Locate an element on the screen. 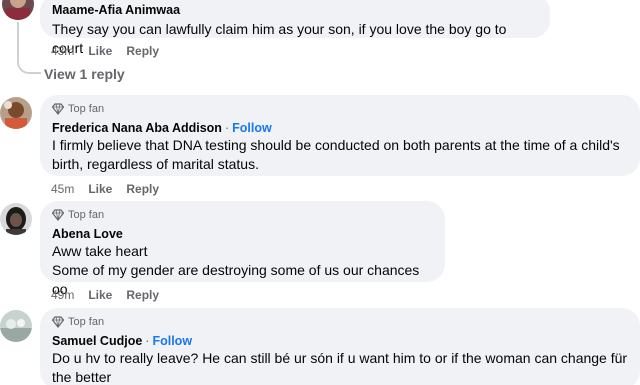  comment-actions: 45m Like Reply is located at coordinates (105, 189).